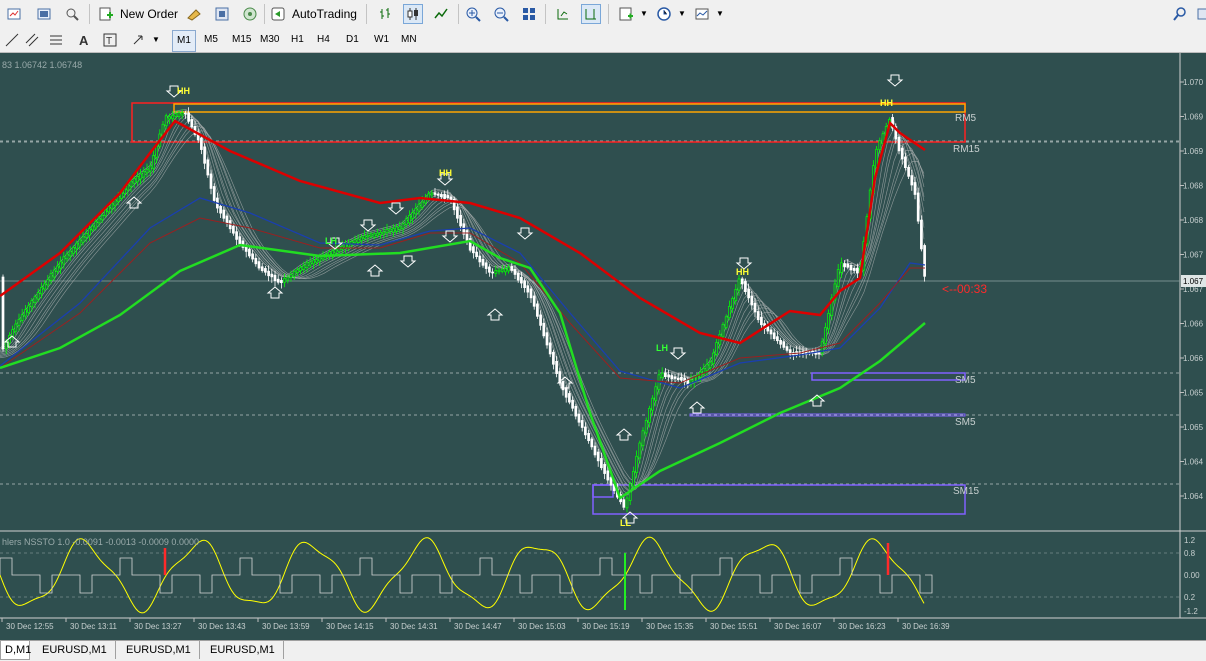 The width and height of the screenshot is (1206, 661). What do you see at coordinates (241, 40) in the screenshot?
I see `timeframe-m15: M15` at bounding box center [241, 40].